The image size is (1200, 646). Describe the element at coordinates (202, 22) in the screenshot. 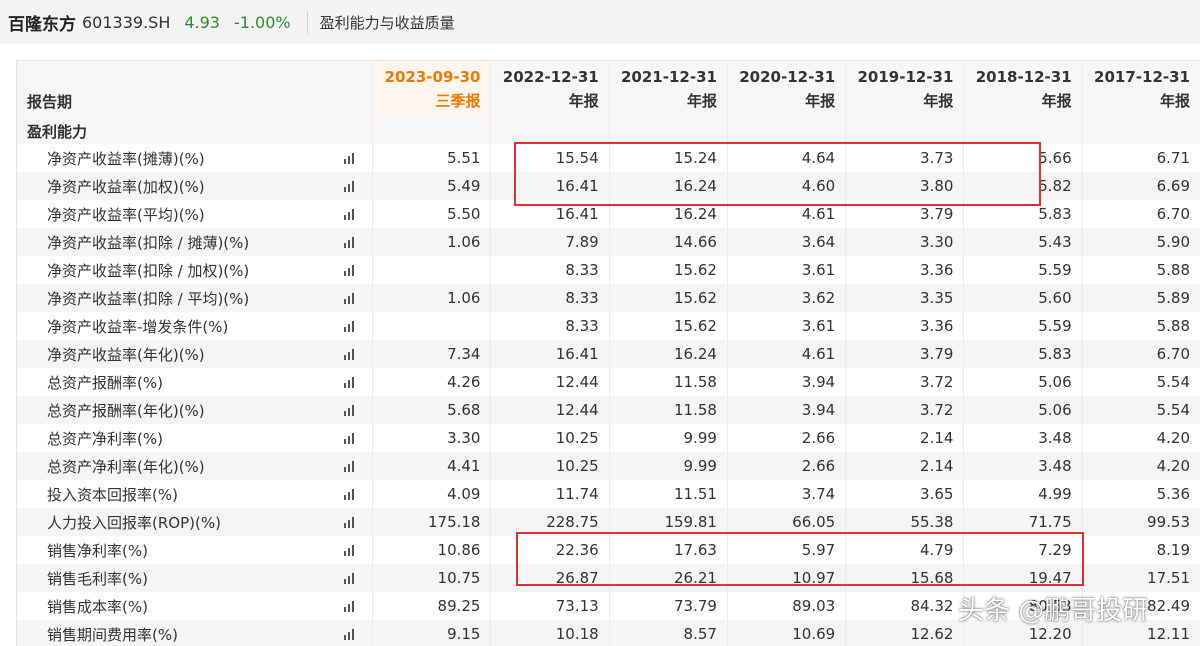

I see `stock-price: 4.93` at that location.